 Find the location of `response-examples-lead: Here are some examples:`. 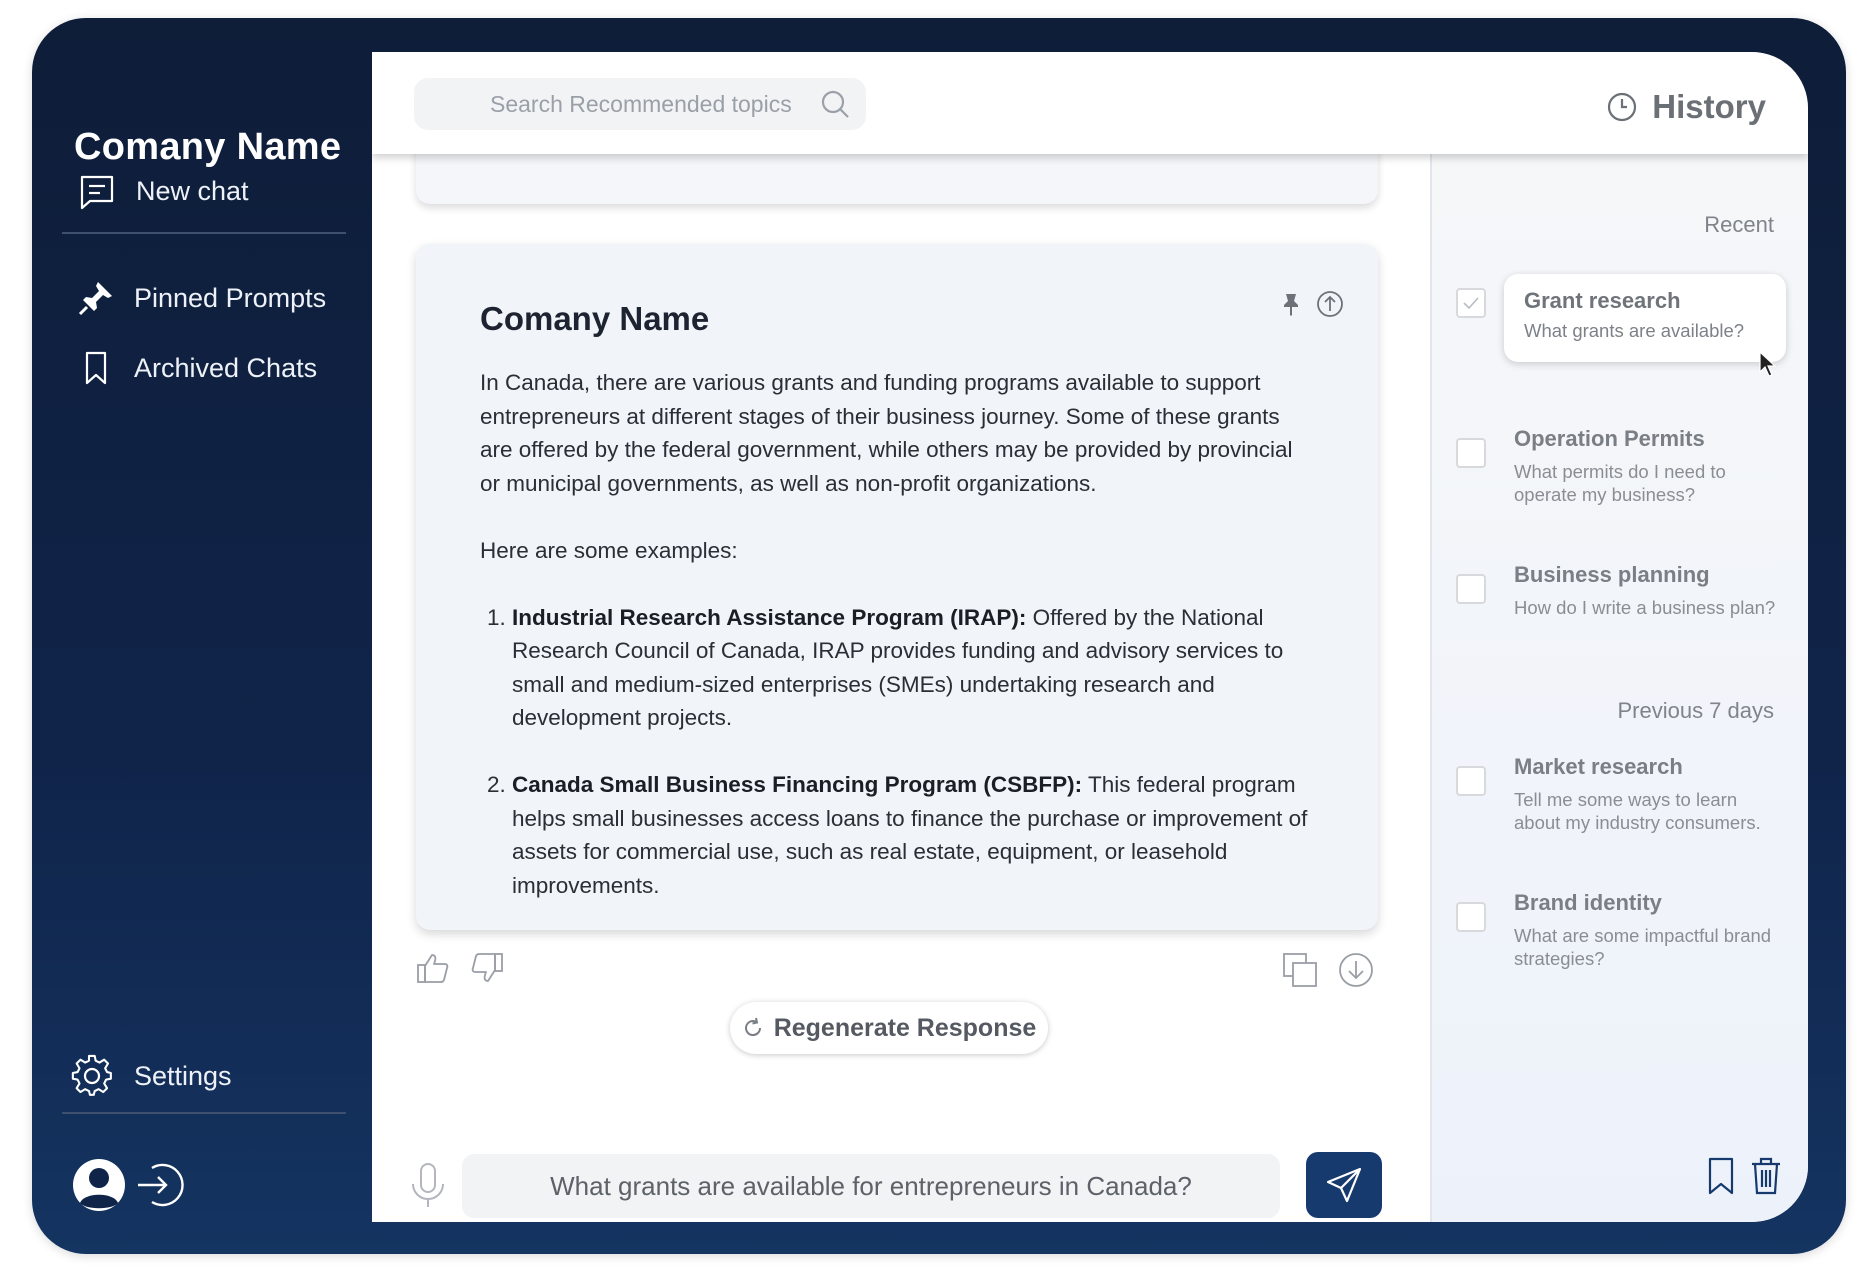

response-examples-lead: Here are some examples: is located at coordinates (609, 550).